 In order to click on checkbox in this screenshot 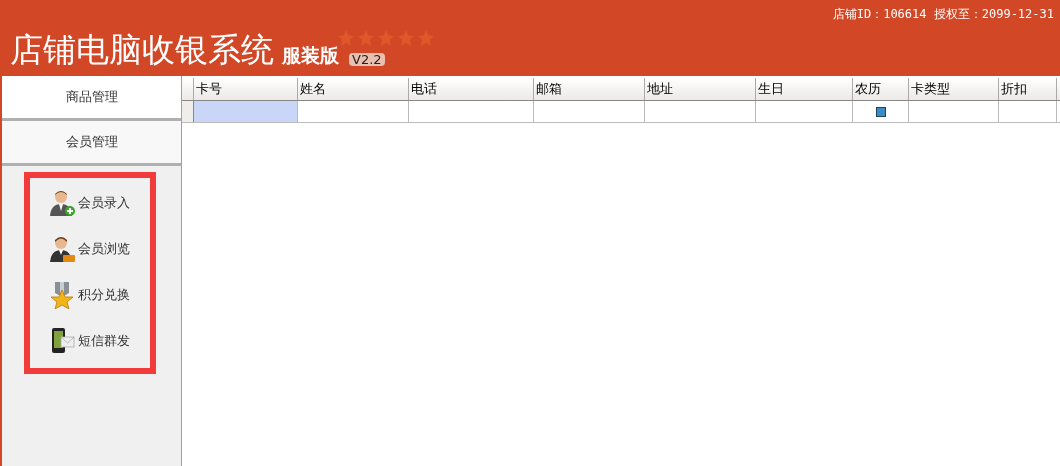, I will do `click(880, 111)`.